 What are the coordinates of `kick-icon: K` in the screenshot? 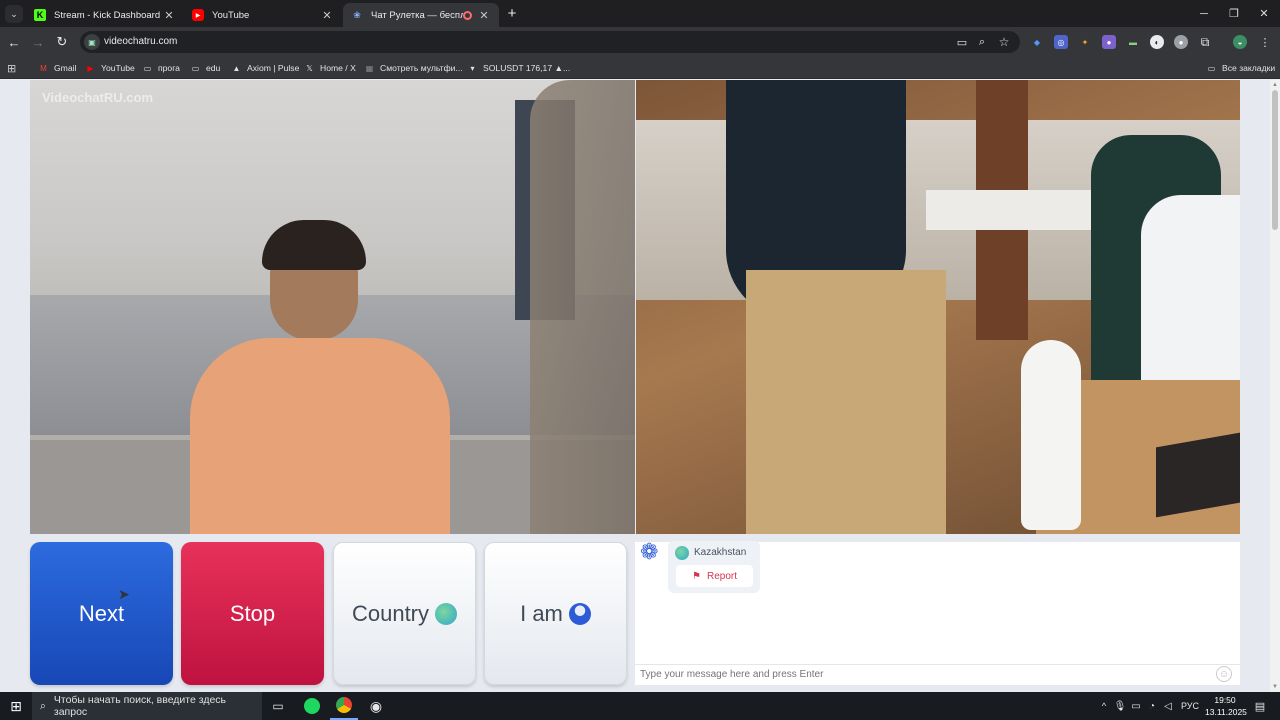 It's located at (40, 15).